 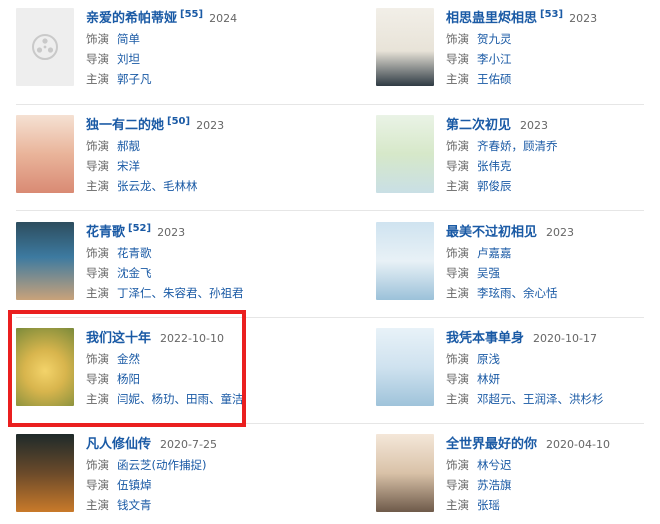 I want to click on role-value: 简单, so click(x=128, y=39).